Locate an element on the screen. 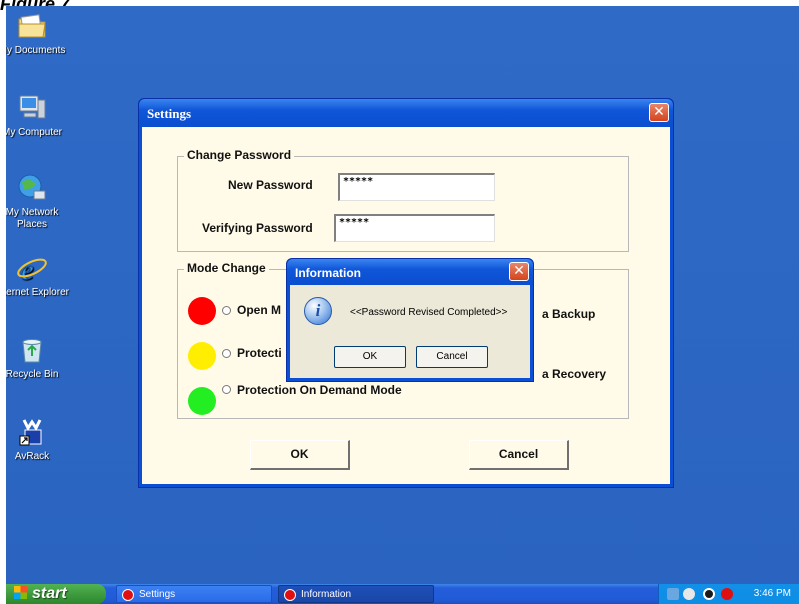 This screenshot has height=604, width=799. protection-on-demand-status-dot is located at coordinates (202, 401).